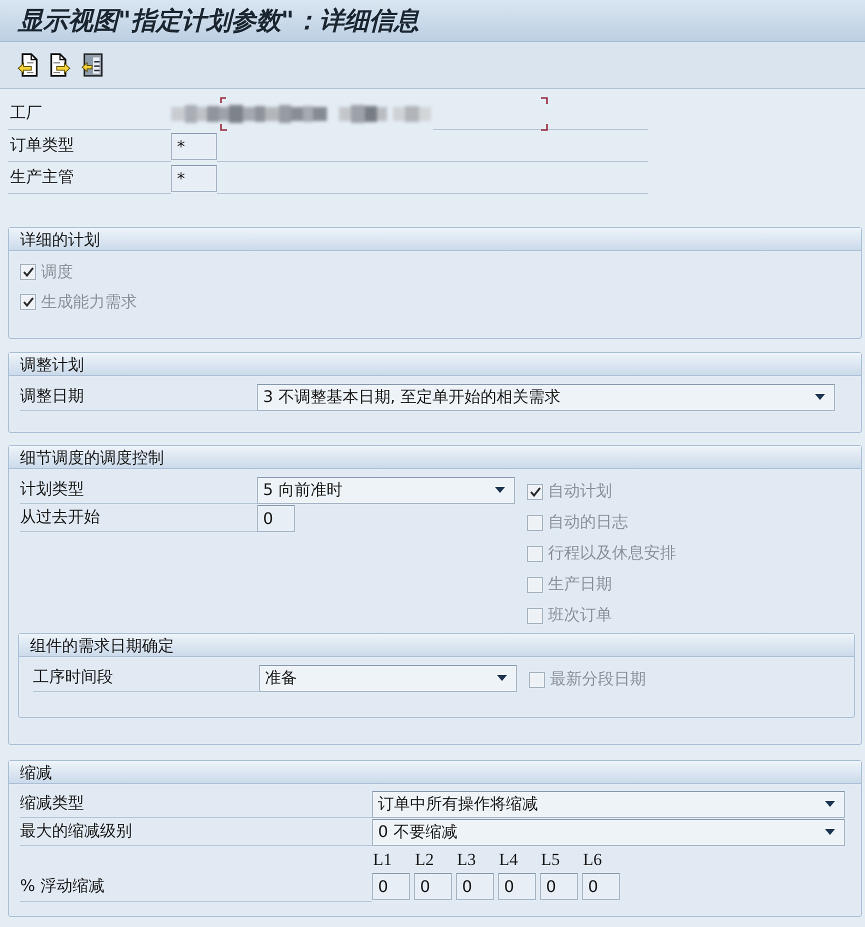 The width and height of the screenshot is (865, 927). I want to click on next-entry-button, so click(60, 65).